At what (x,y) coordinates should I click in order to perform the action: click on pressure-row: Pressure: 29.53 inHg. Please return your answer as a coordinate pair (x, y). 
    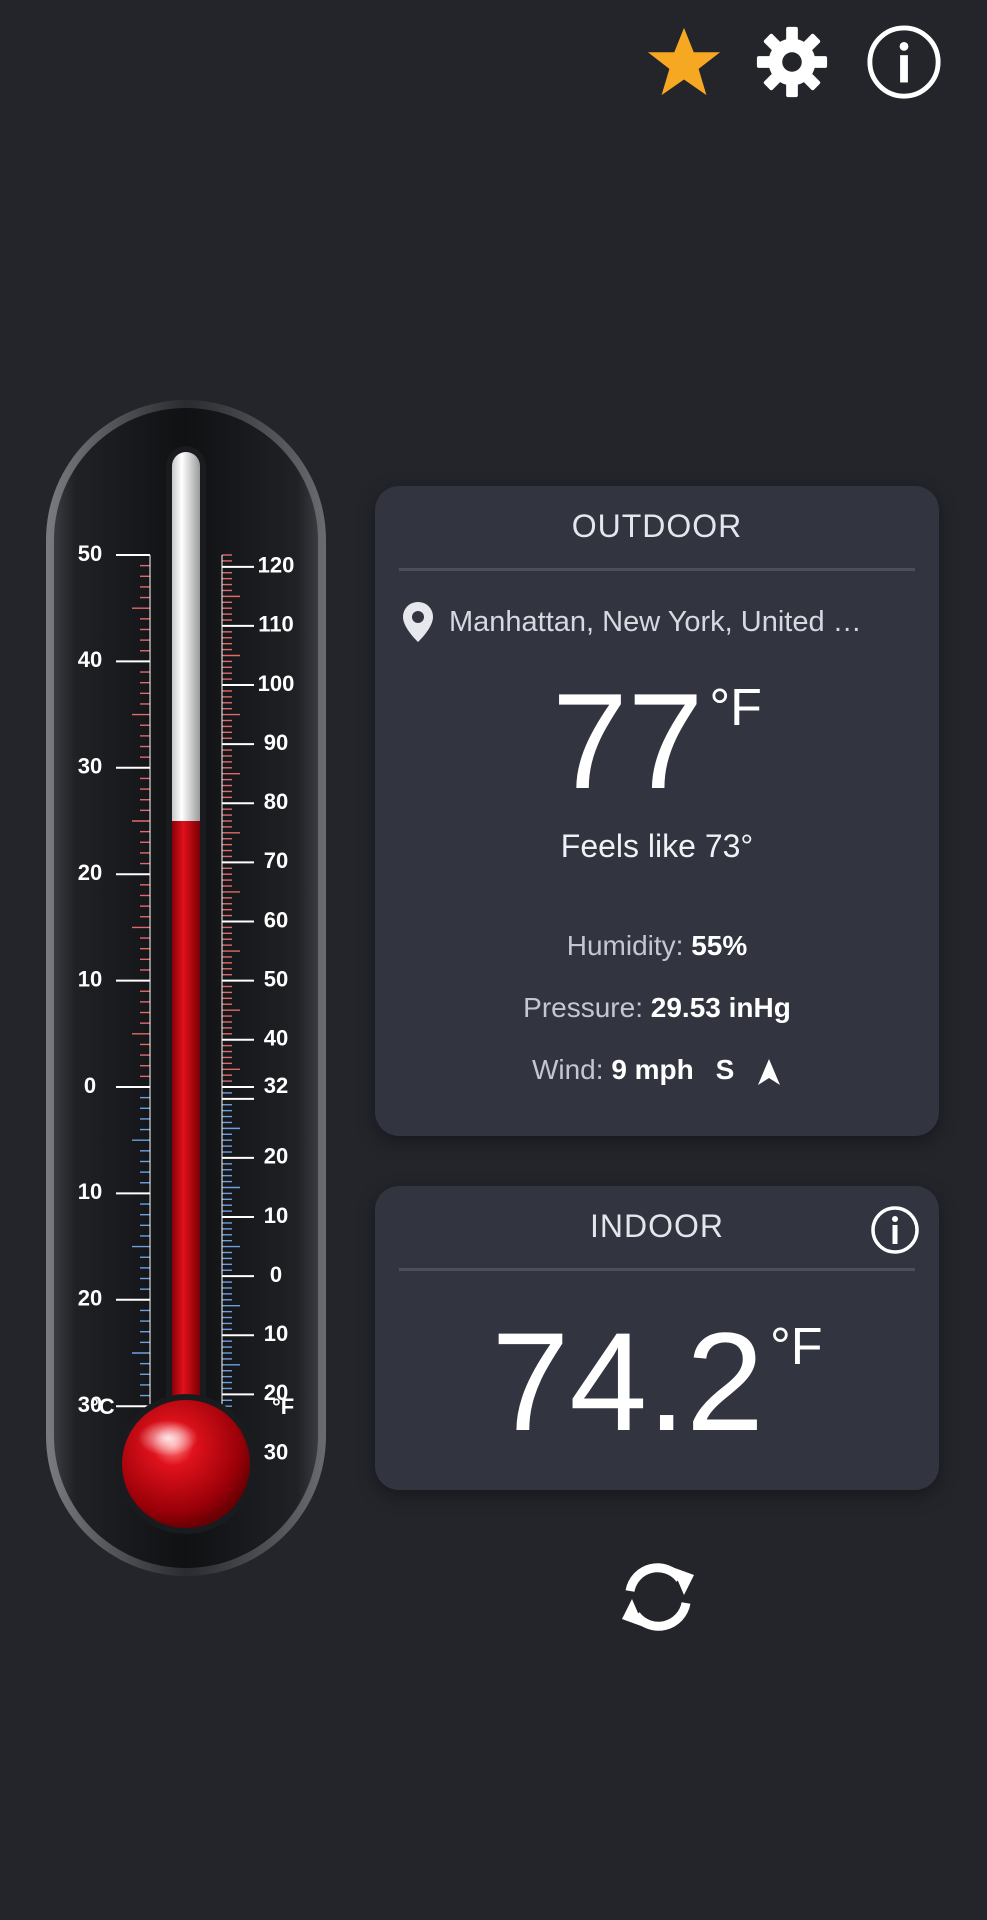
    Looking at the image, I should click on (657, 1008).